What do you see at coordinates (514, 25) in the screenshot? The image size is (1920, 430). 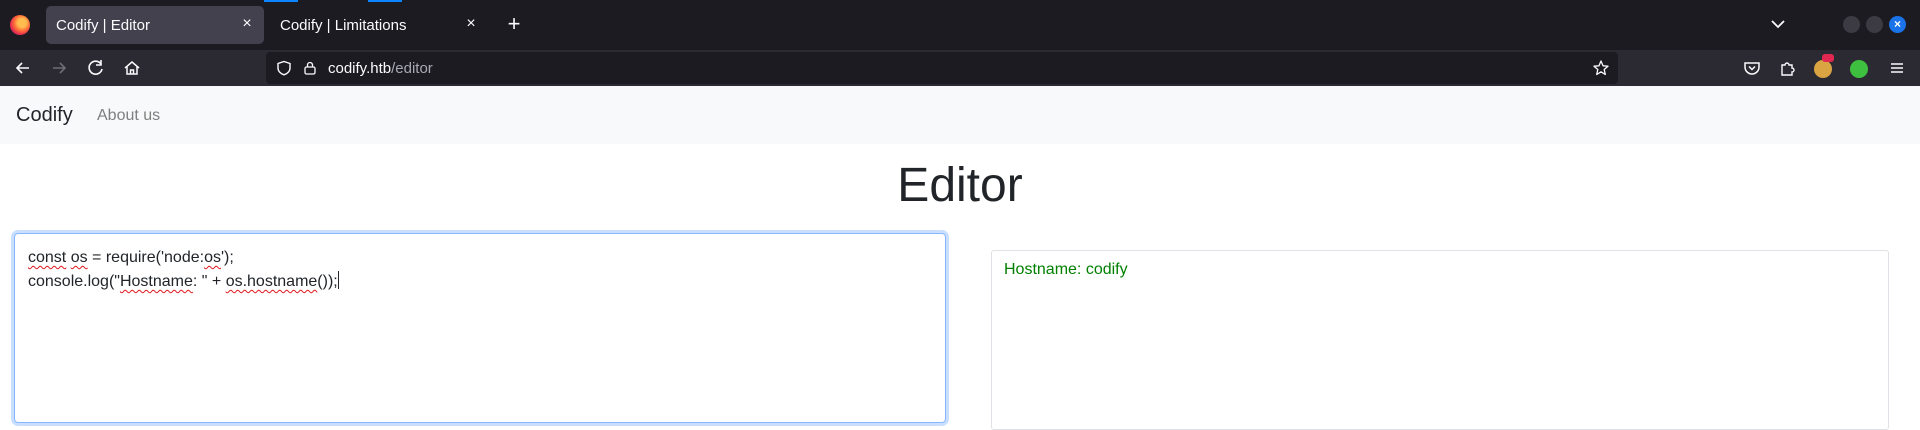 I see `new-tab-button: +` at bounding box center [514, 25].